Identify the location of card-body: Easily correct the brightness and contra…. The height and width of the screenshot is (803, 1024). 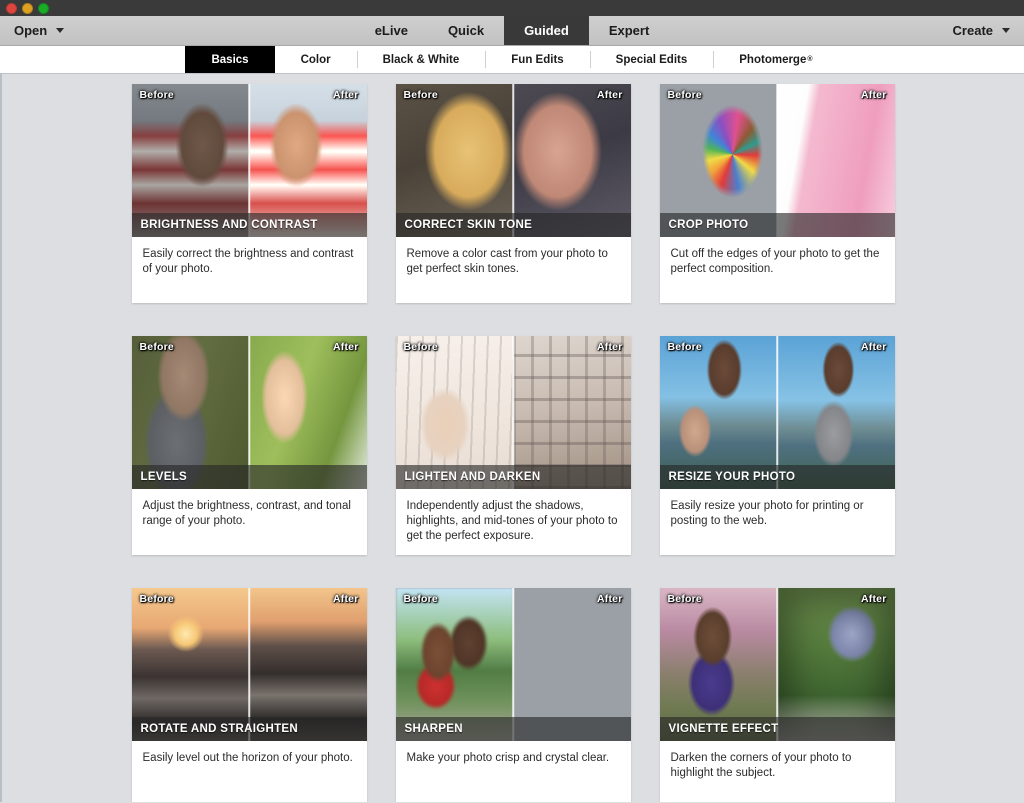
(249, 270).